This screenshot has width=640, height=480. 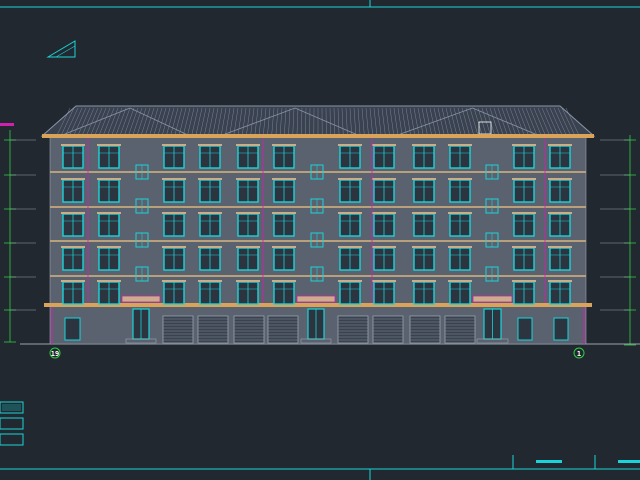 What do you see at coordinates (23, 225) in the screenshot?
I see `dimension-left-ticks` at bounding box center [23, 225].